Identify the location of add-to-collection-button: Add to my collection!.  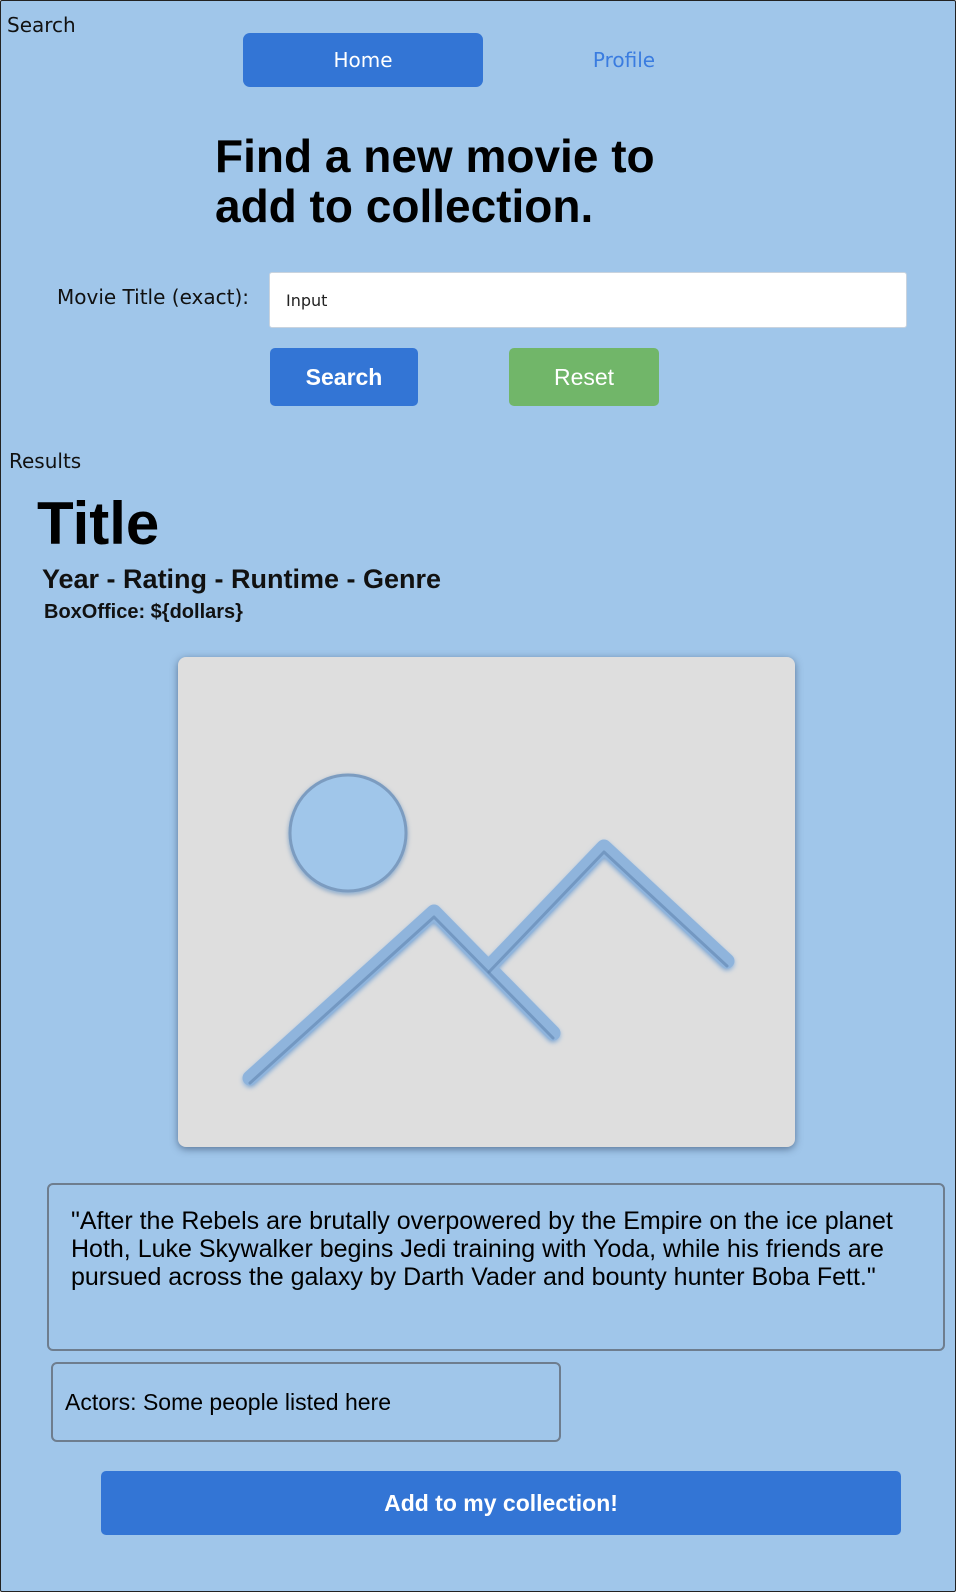
(501, 1503).